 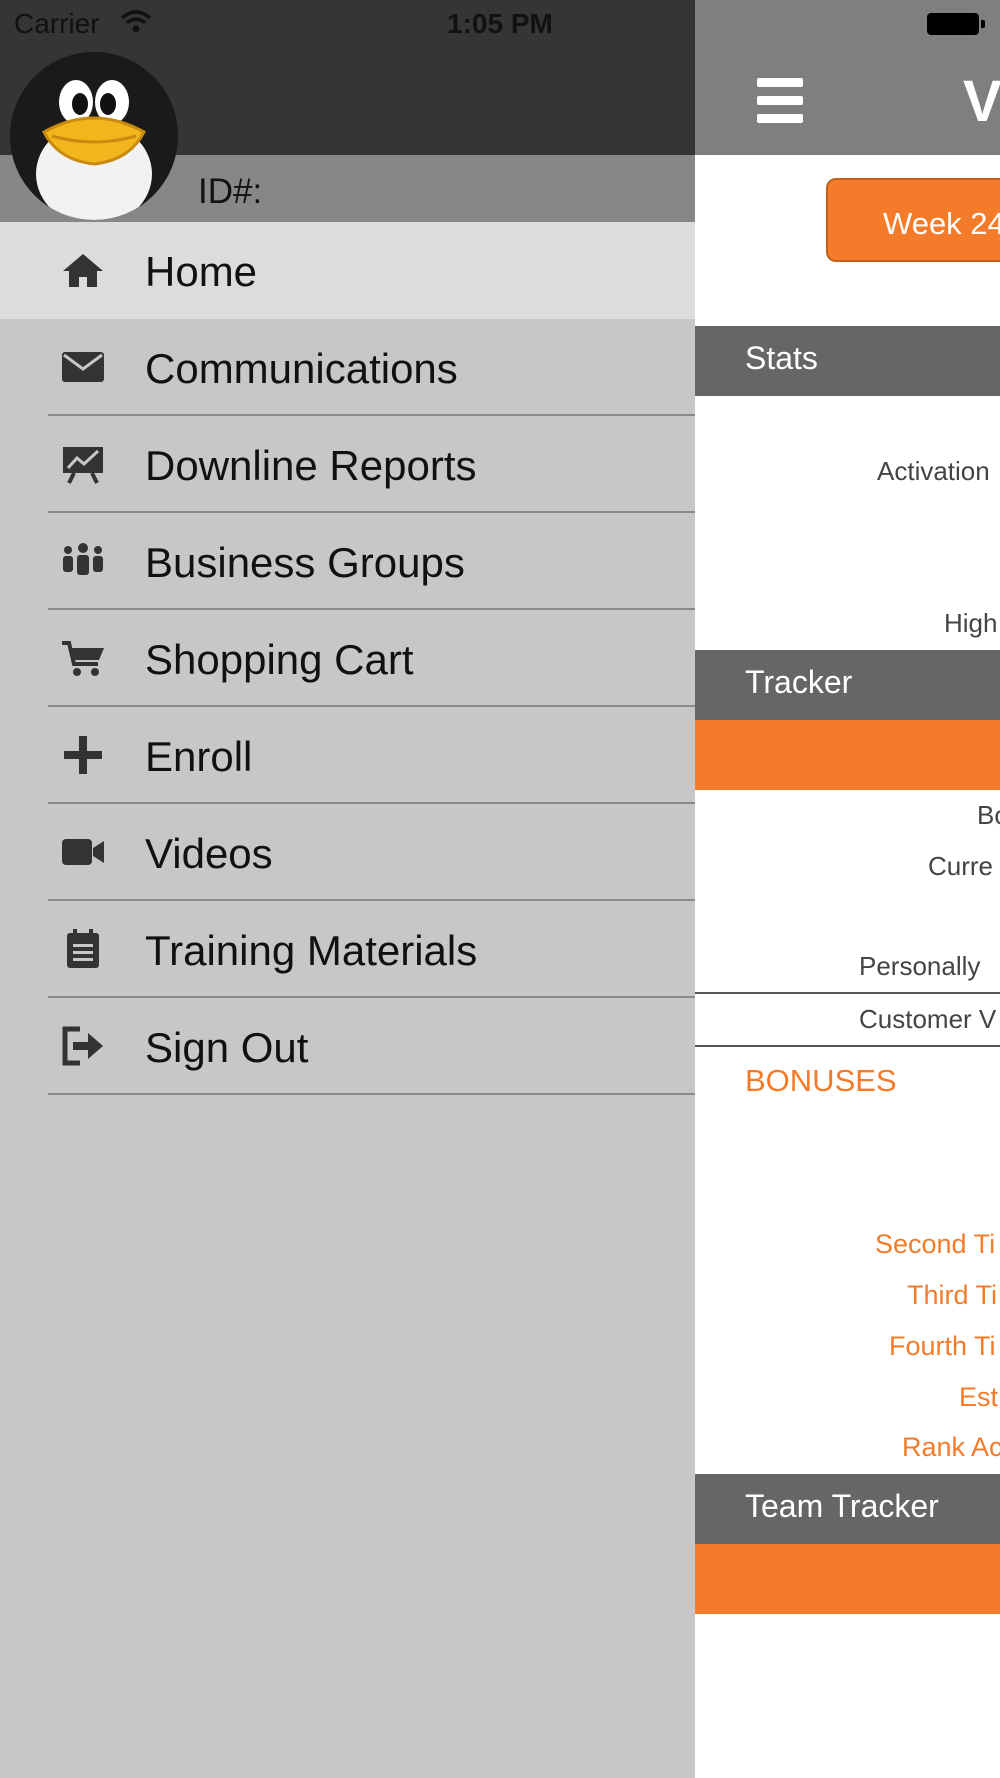 What do you see at coordinates (83, 755) in the screenshot?
I see `plus-icon` at bounding box center [83, 755].